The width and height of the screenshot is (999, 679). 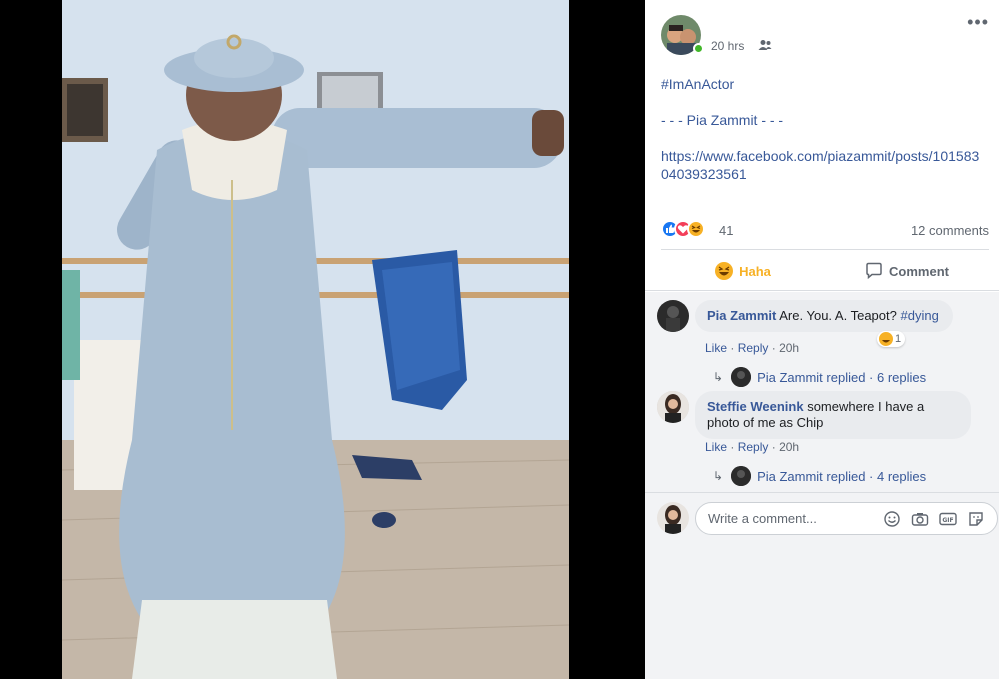 What do you see at coordinates (919, 315) in the screenshot?
I see `comment-hashtag-link: #dying` at bounding box center [919, 315].